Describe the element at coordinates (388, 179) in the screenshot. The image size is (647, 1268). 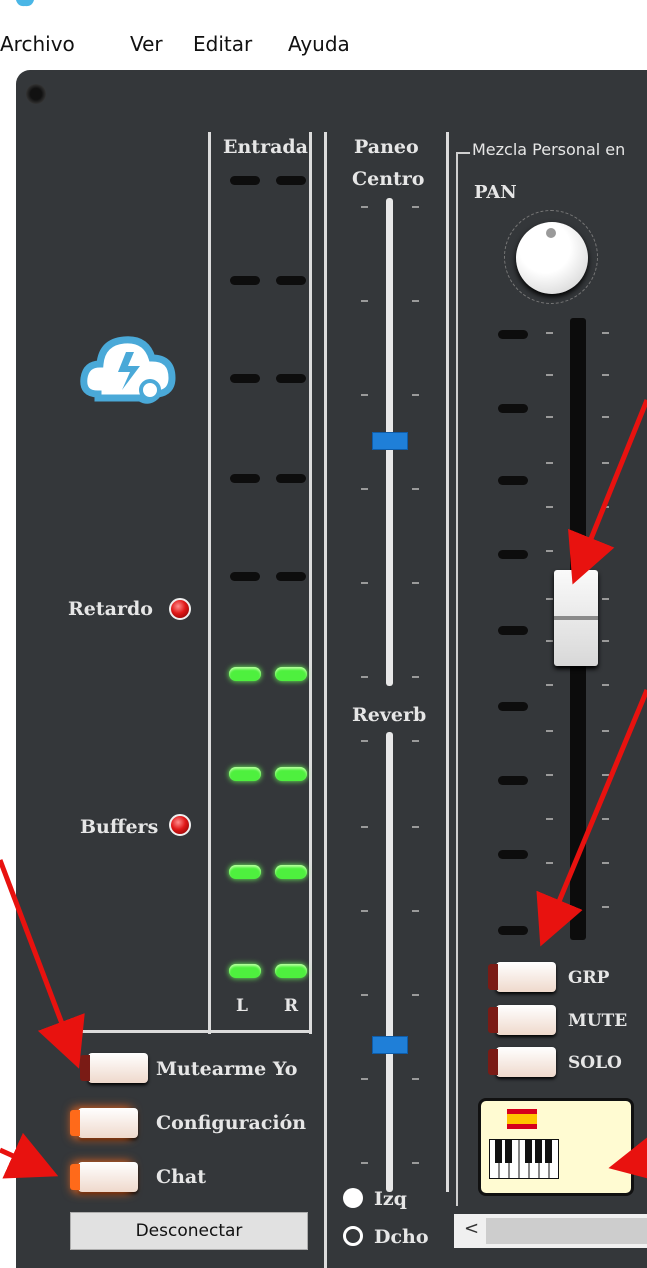
I see `pan-value: Centro` at that location.